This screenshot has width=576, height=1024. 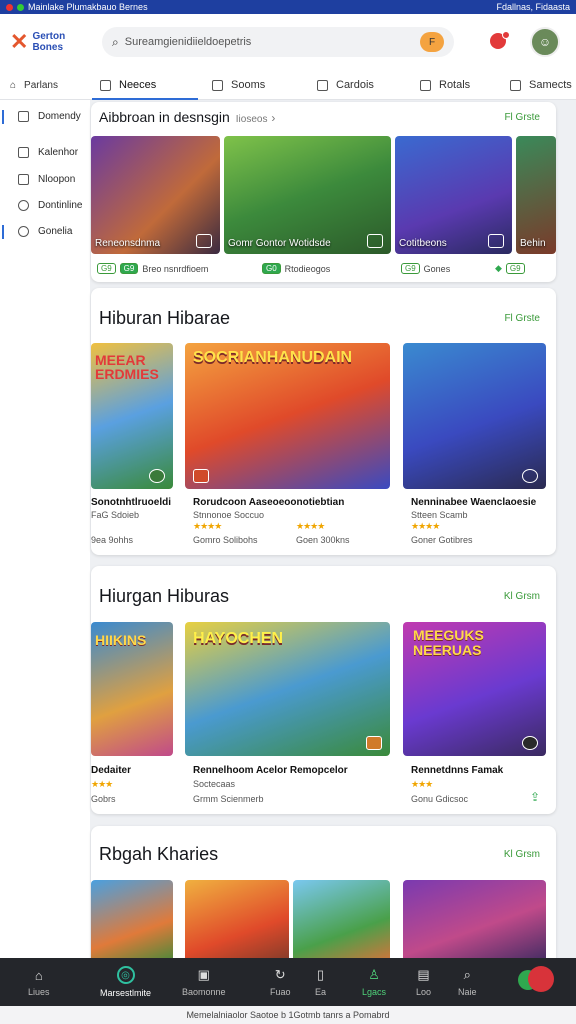 What do you see at coordinates (131, 502) in the screenshot?
I see `game-title: Sonotnhtlruoeldi` at bounding box center [131, 502].